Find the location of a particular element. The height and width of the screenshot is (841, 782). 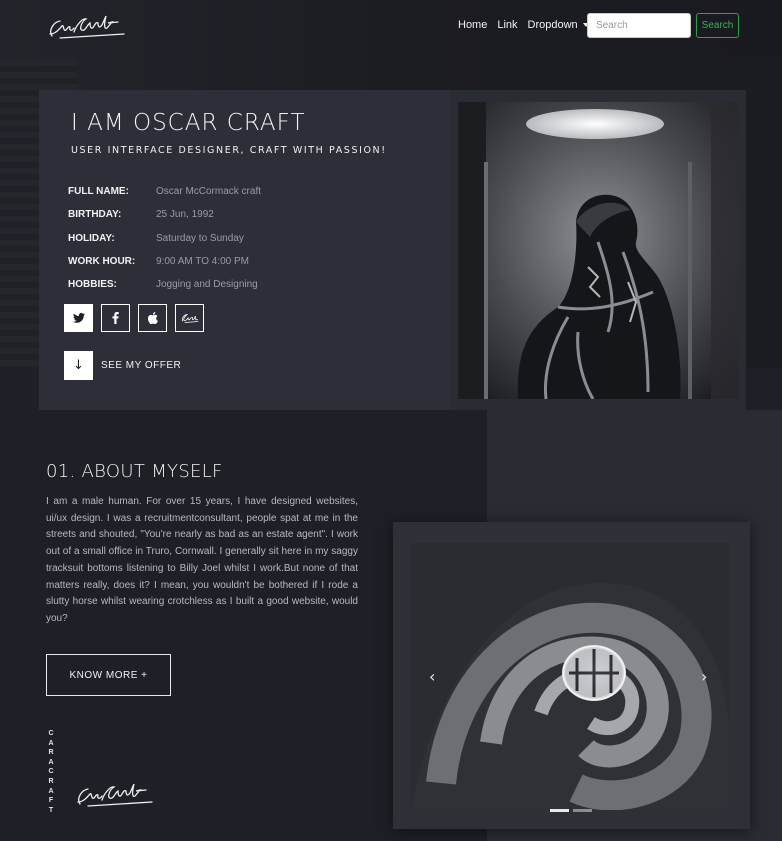

apple-icon is located at coordinates (152, 318).